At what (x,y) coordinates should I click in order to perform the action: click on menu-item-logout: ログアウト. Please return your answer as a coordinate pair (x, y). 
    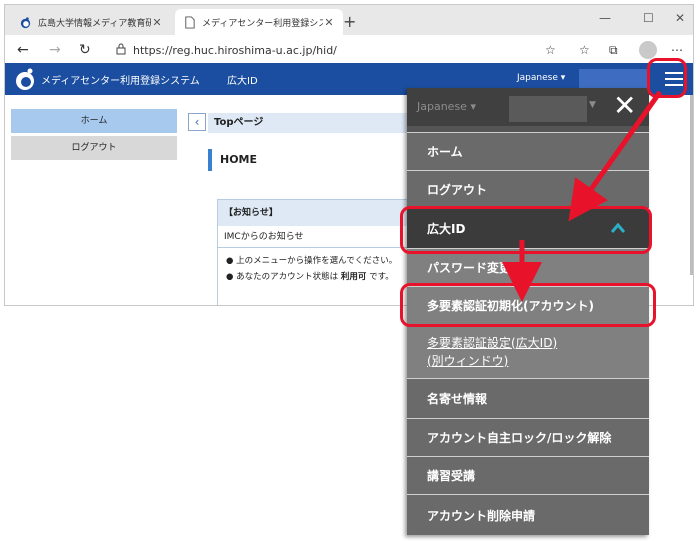
    Looking at the image, I should click on (528, 189).